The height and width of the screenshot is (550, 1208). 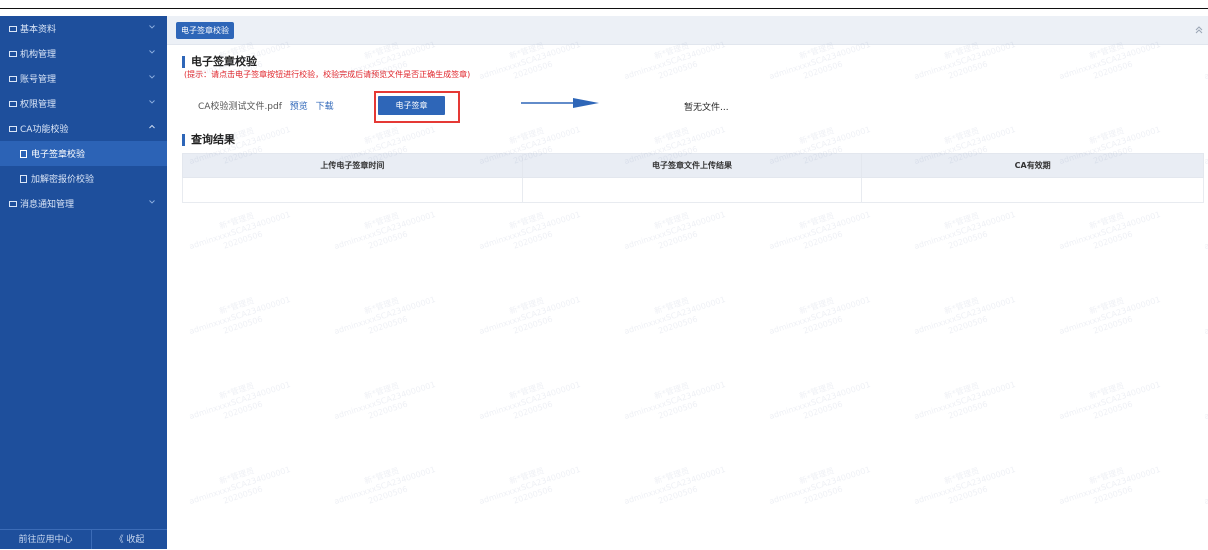 What do you see at coordinates (1199, 30) in the screenshot?
I see `double-chevron-up-icon` at bounding box center [1199, 30].